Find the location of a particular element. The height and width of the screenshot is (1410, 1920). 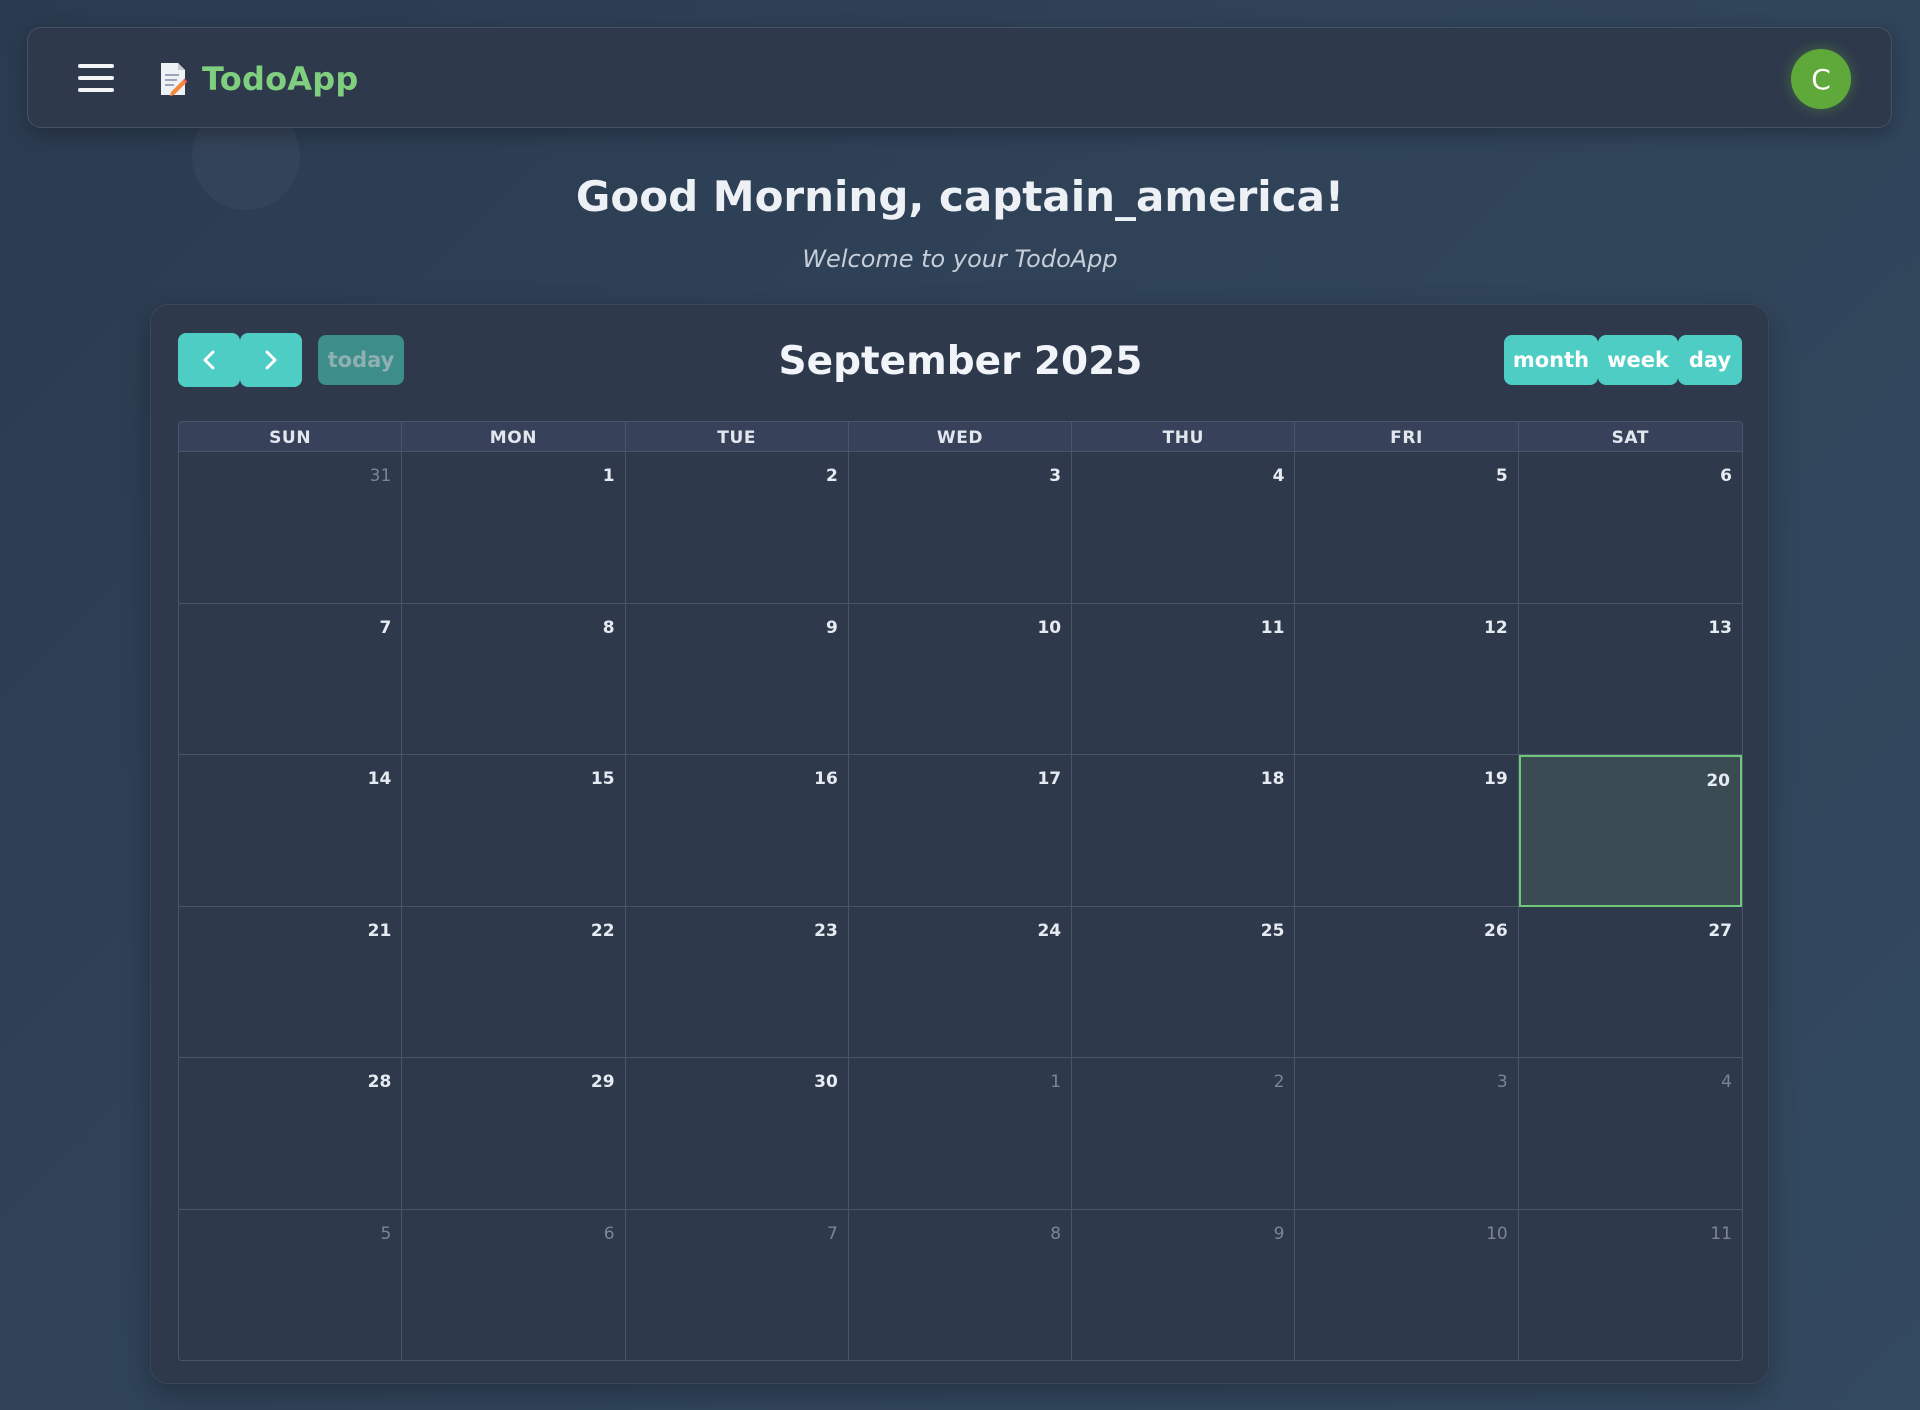

week-view-button: week is located at coordinates (1638, 360).